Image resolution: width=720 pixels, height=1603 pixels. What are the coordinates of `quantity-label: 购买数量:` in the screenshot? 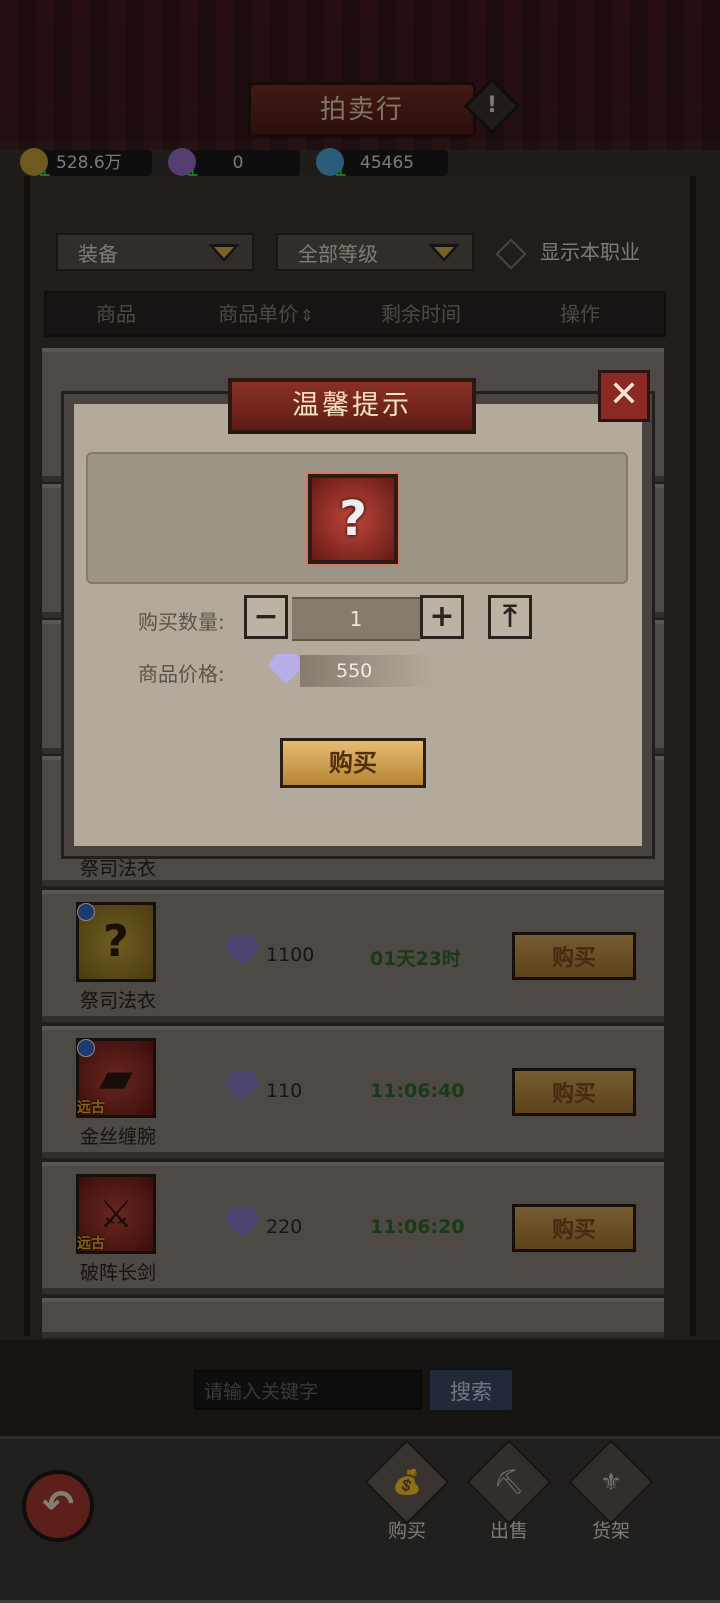 It's located at (181, 622).